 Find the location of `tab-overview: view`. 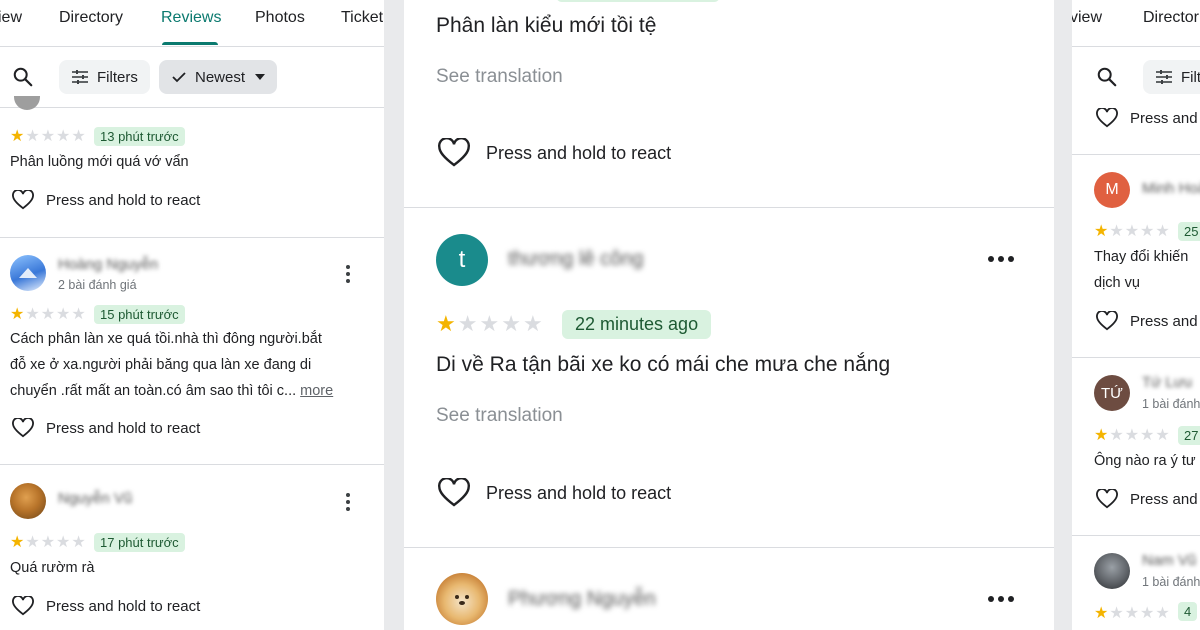

tab-overview: view is located at coordinates (1087, 18).